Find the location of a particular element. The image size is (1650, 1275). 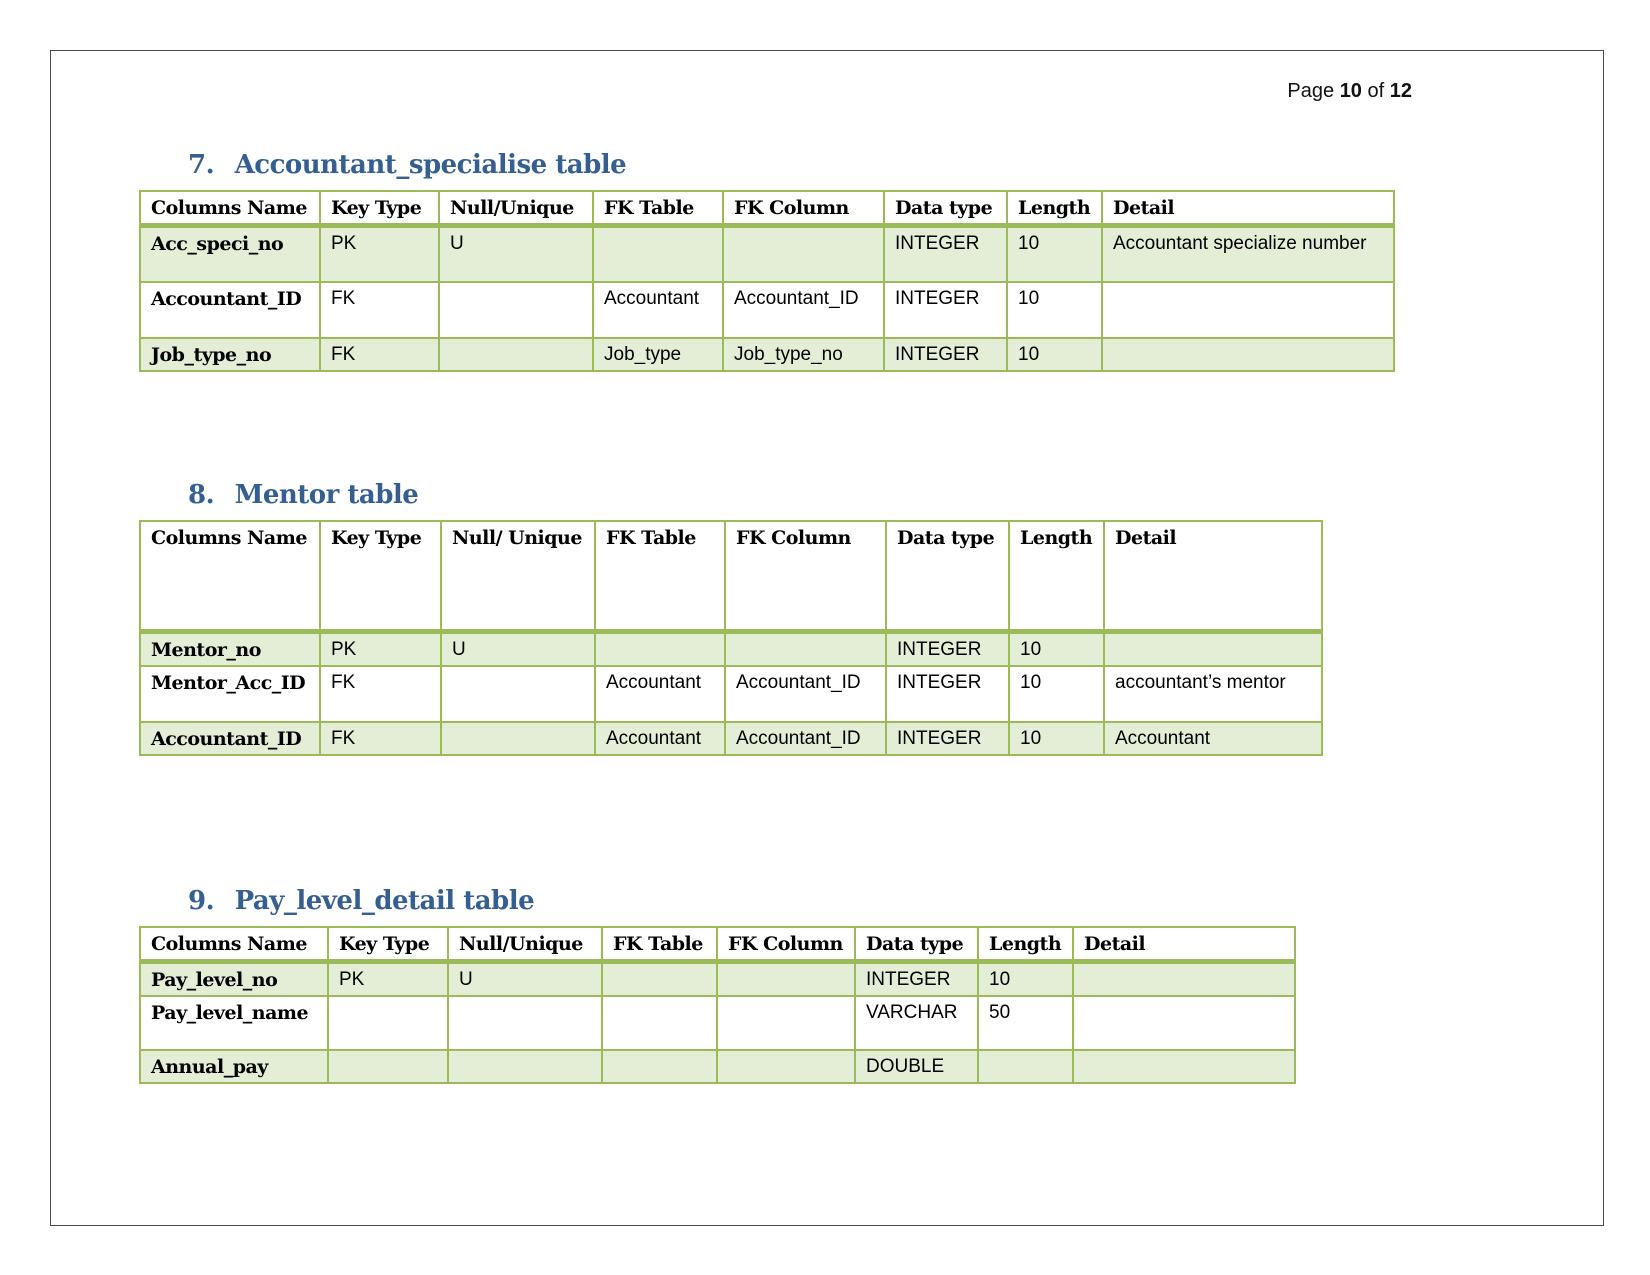

page-prefix: Page is located at coordinates (1311, 91).